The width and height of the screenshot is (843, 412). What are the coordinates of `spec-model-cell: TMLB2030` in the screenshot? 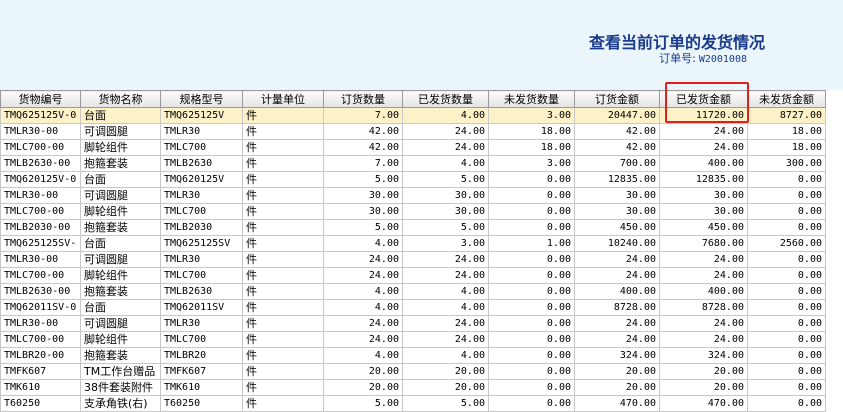 It's located at (201, 227).